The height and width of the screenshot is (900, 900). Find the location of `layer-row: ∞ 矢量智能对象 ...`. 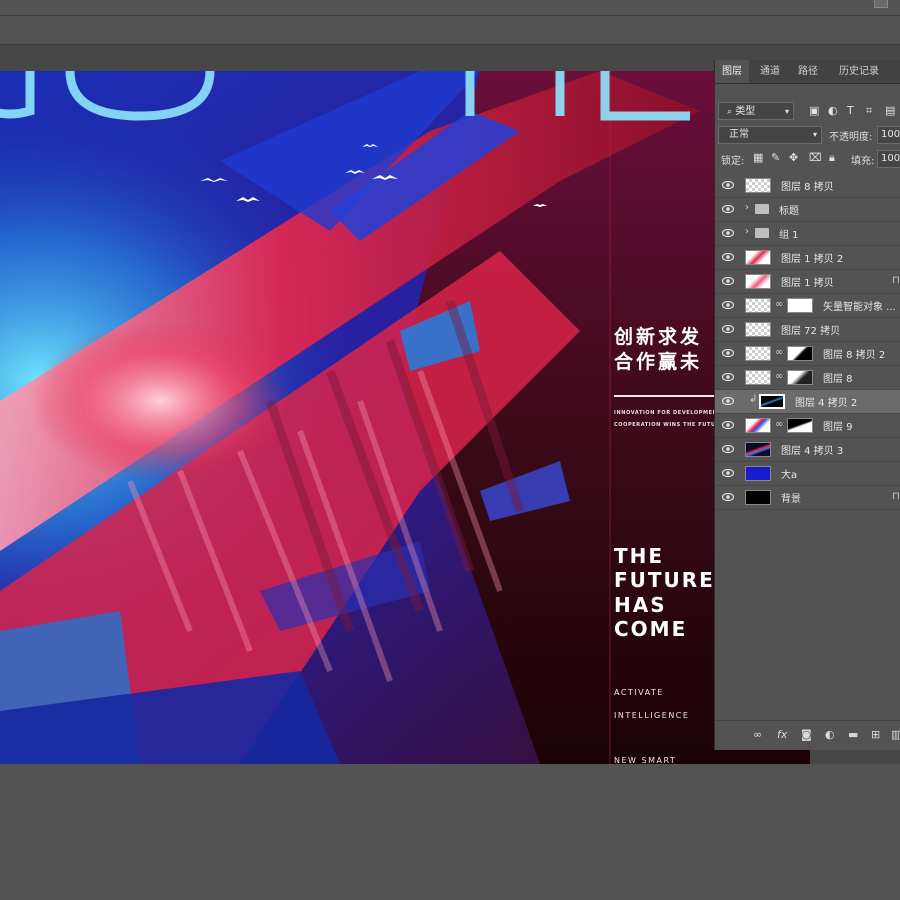

layer-row: ∞ 矢量智能对象 ... is located at coordinates (807, 306).